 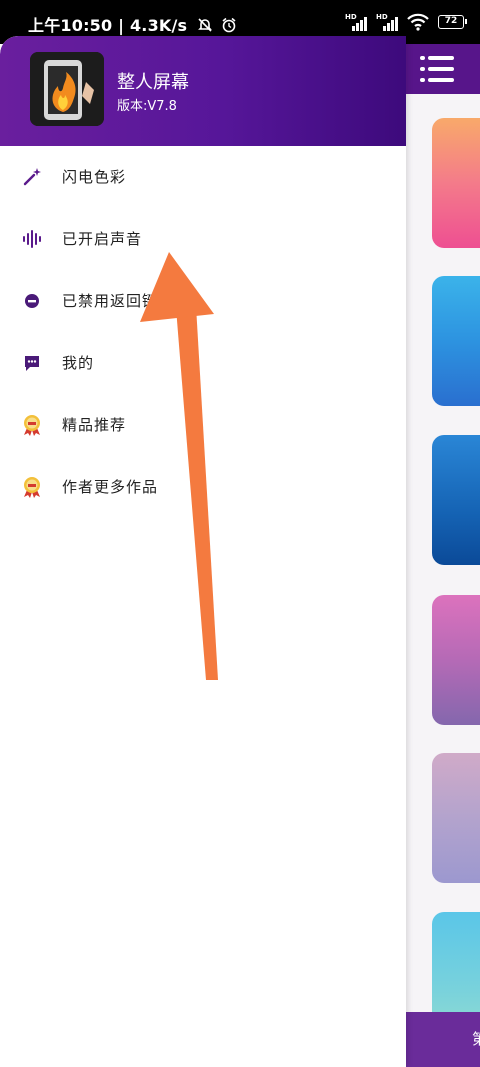 What do you see at coordinates (32, 177) in the screenshot?
I see `magic-wand-icon` at bounding box center [32, 177].